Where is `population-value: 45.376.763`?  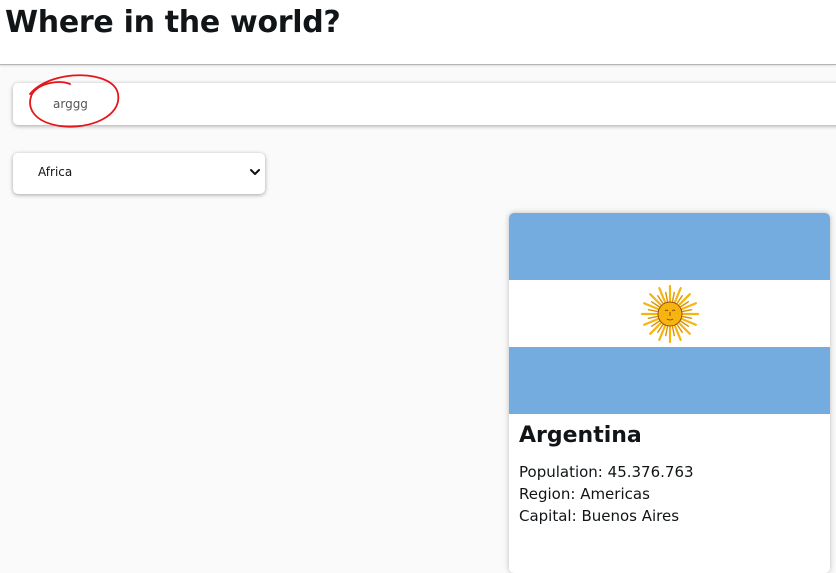
population-value: 45.376.763 is located at coordinates (650, 472).